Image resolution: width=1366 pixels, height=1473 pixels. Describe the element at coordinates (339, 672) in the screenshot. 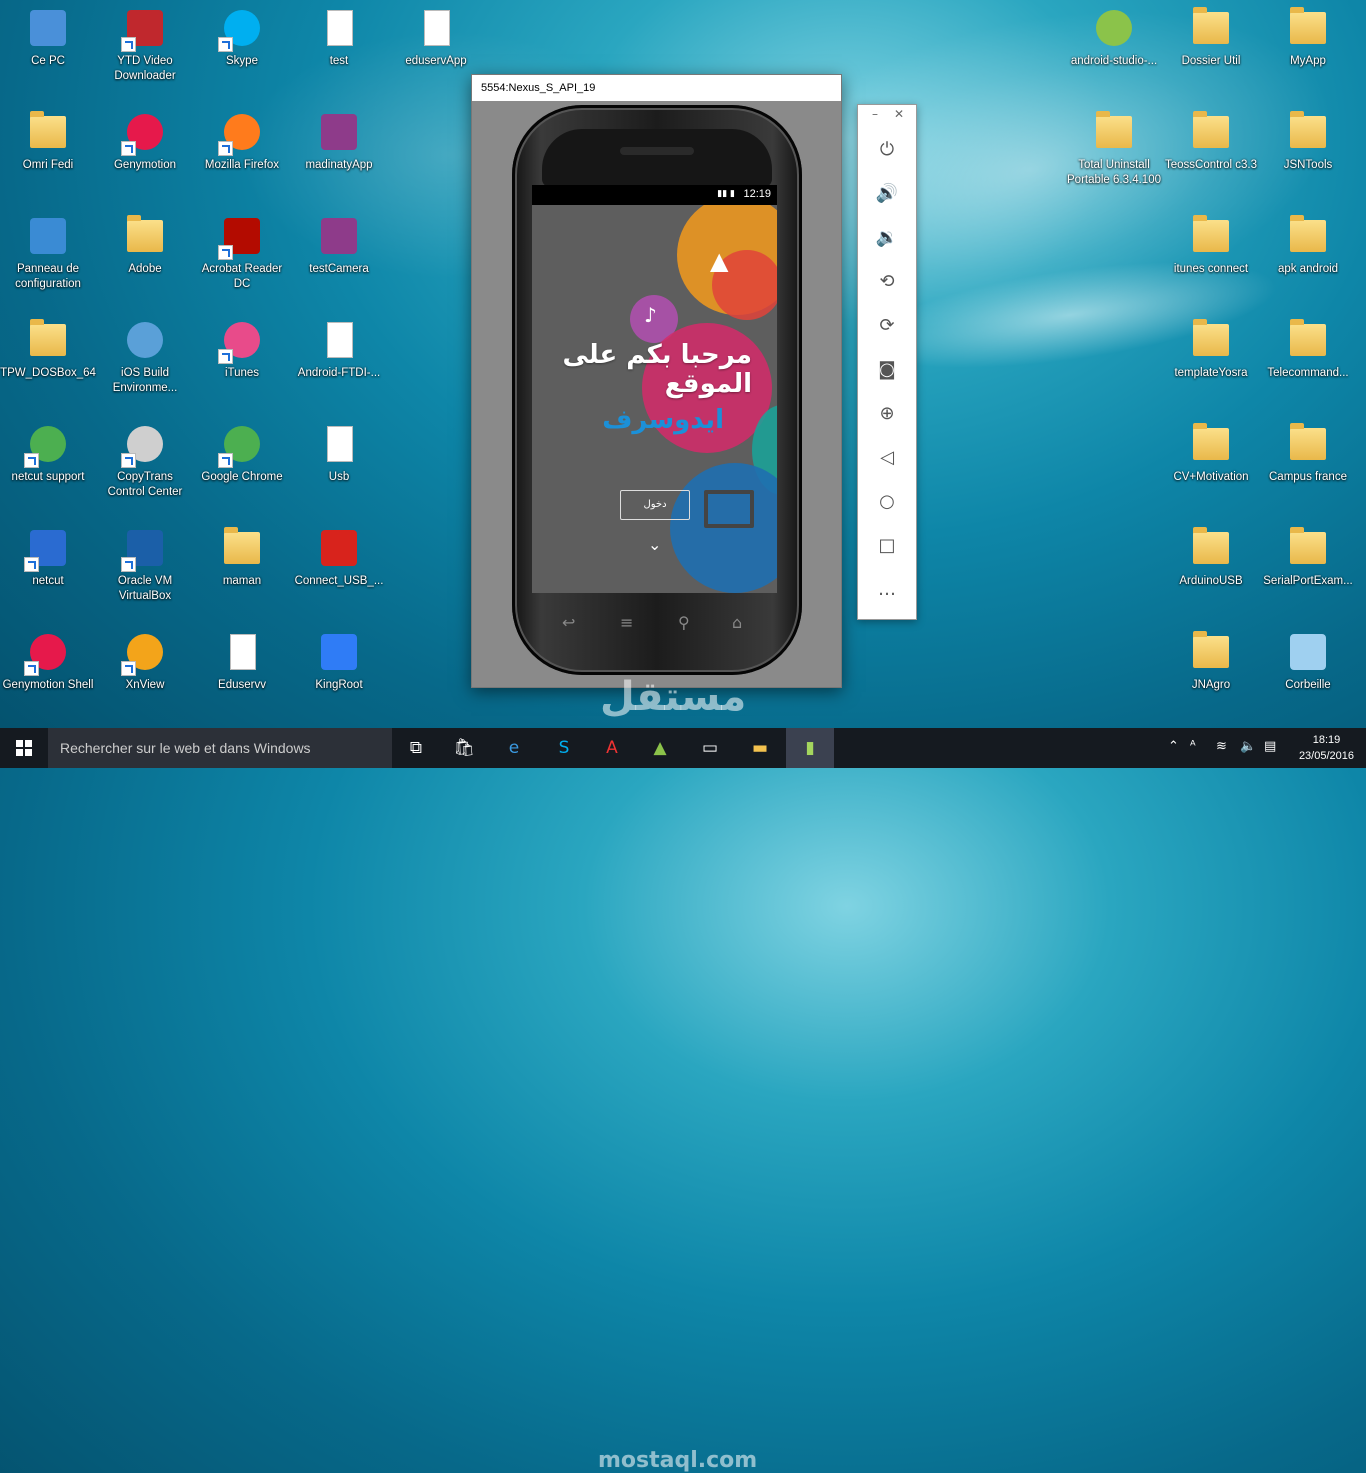

I see `desktop-icon: KingRoot` at that location.